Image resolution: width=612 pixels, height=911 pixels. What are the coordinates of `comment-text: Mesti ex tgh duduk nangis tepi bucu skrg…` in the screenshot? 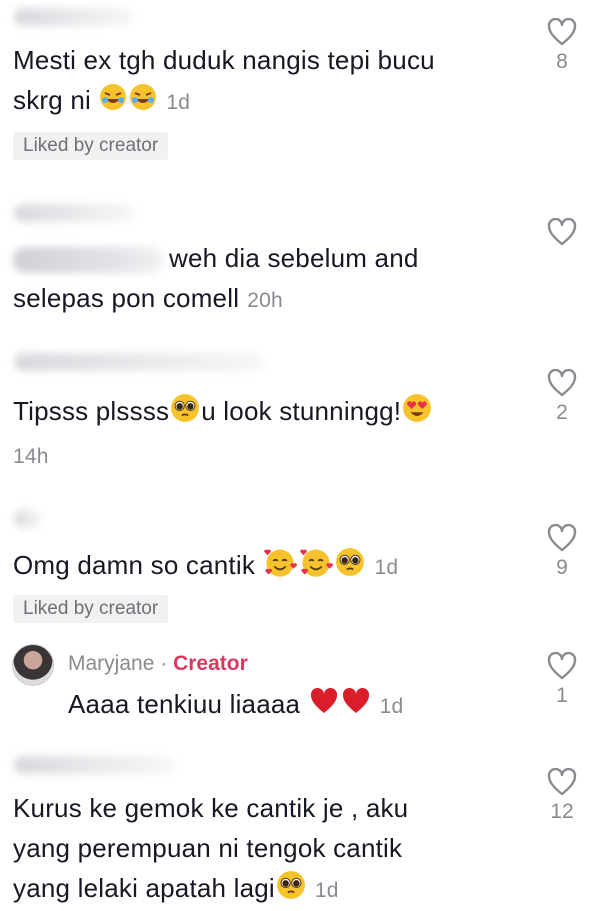 It's located at (224, 81).